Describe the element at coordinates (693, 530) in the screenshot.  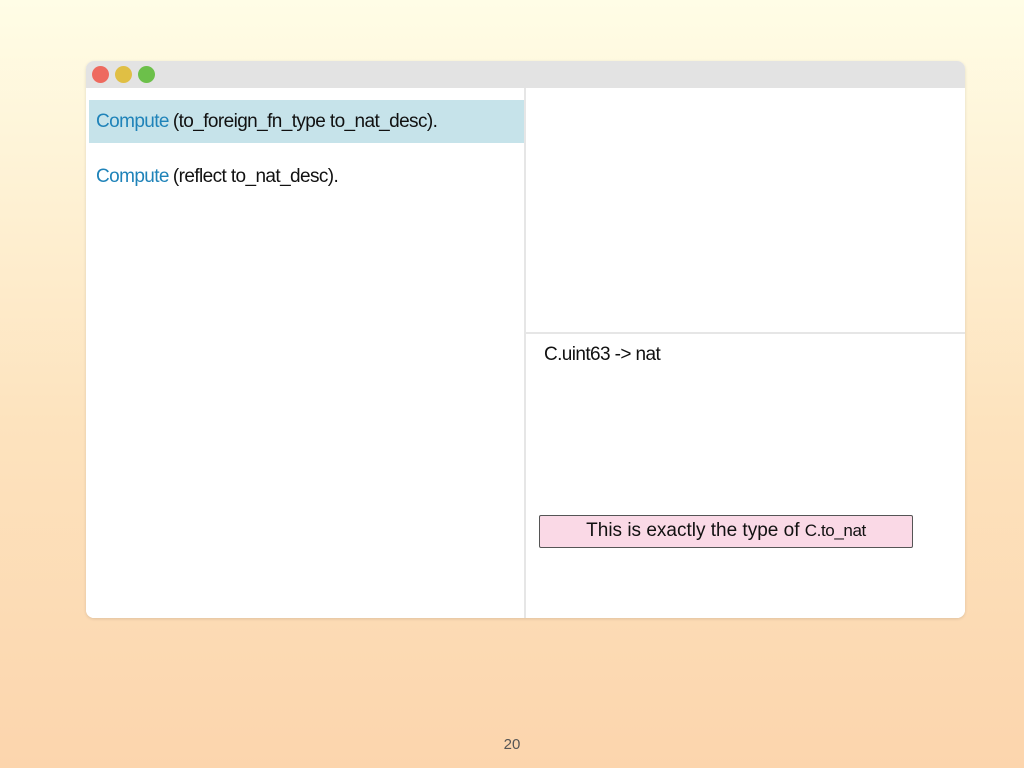
I see `annotation-text: This is exactly the type of` at that location.